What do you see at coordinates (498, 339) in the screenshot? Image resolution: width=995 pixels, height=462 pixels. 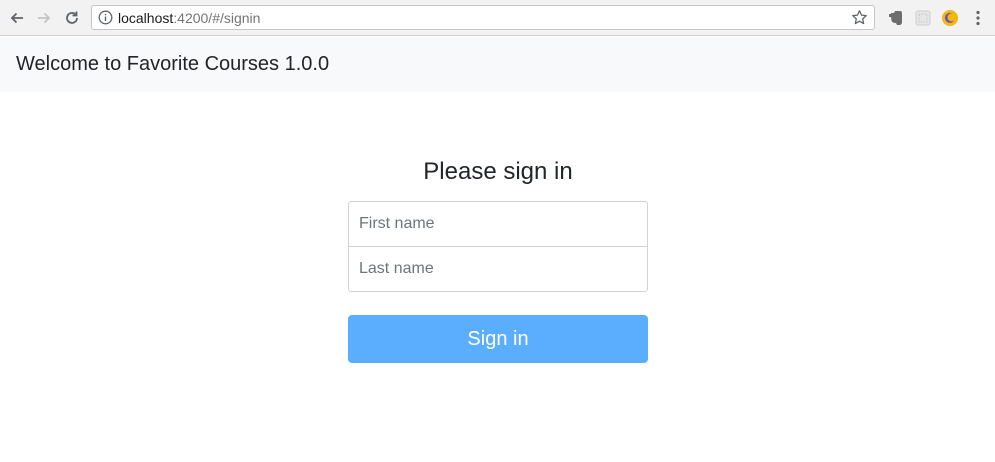 I see `sign-in-button: Sign in` at bounding box center [498, 339].